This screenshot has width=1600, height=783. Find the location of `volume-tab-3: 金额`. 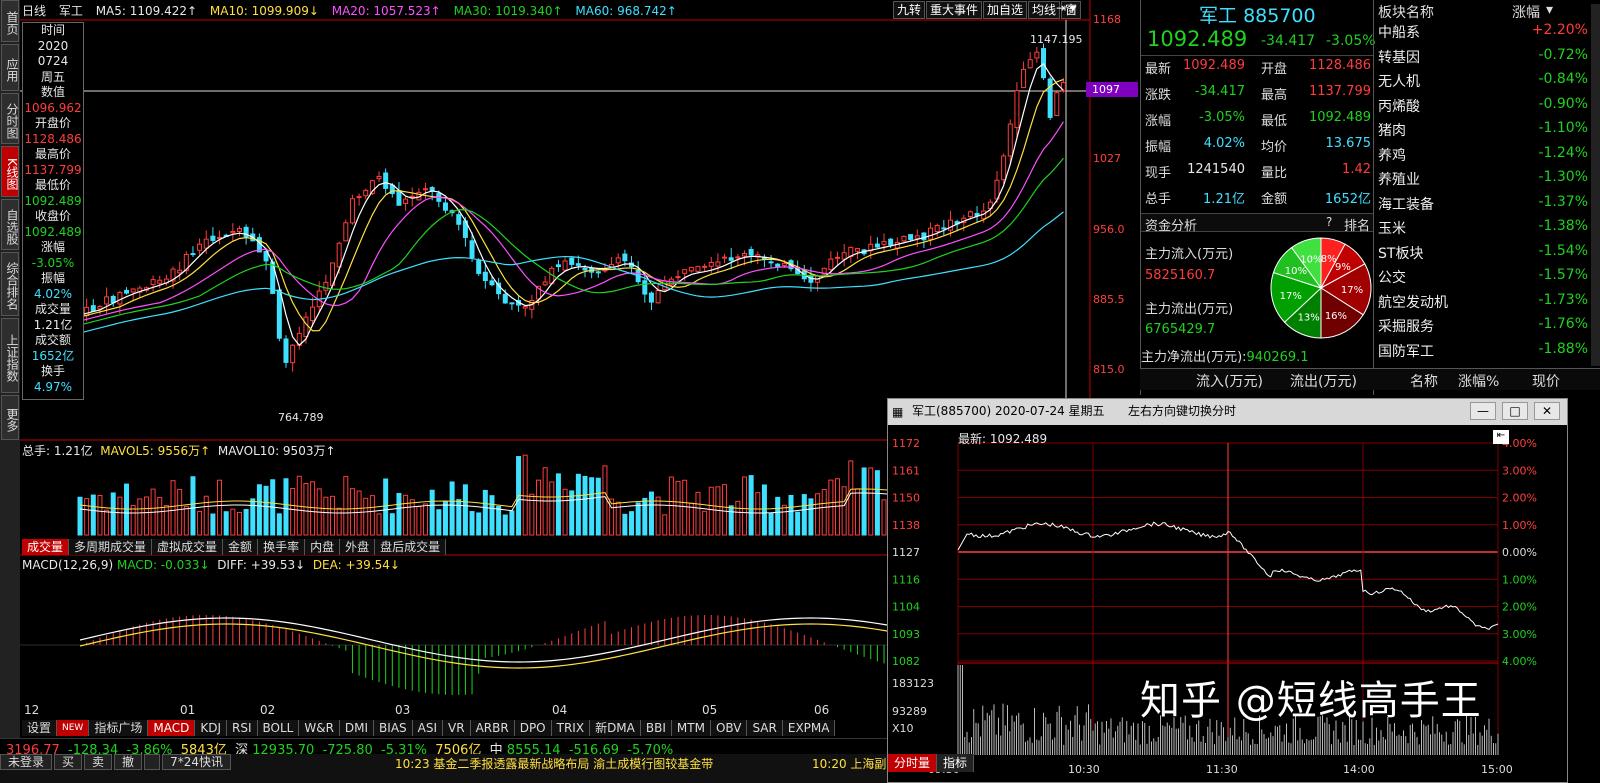

volume-tab-3: 金额 is located at coordinates (241, 547).